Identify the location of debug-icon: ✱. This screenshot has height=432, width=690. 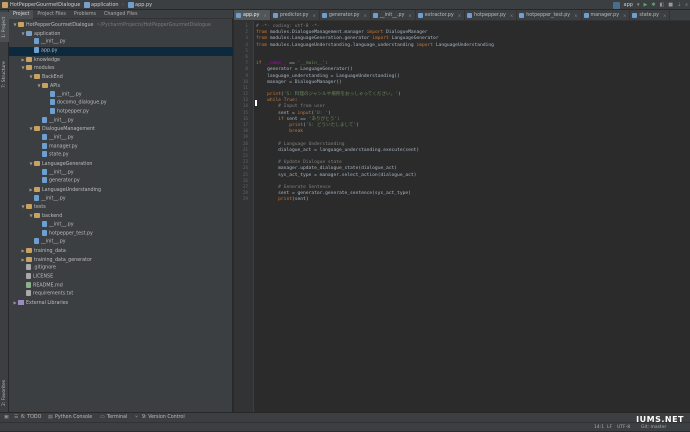
(653, 5).